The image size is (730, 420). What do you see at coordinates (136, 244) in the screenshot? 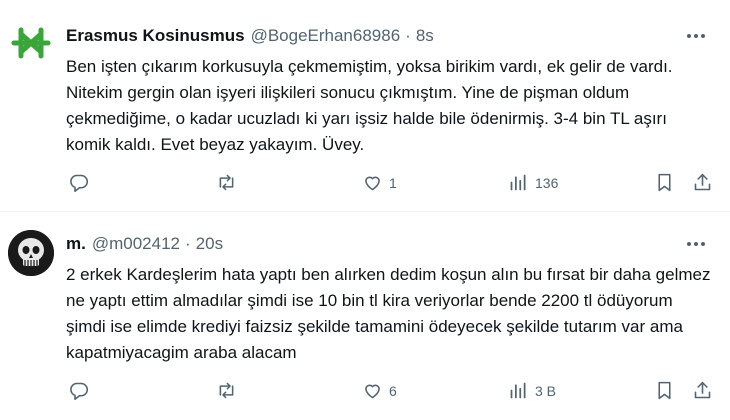
I see `author-handle: @m002412` at bounding box center [136, 244].